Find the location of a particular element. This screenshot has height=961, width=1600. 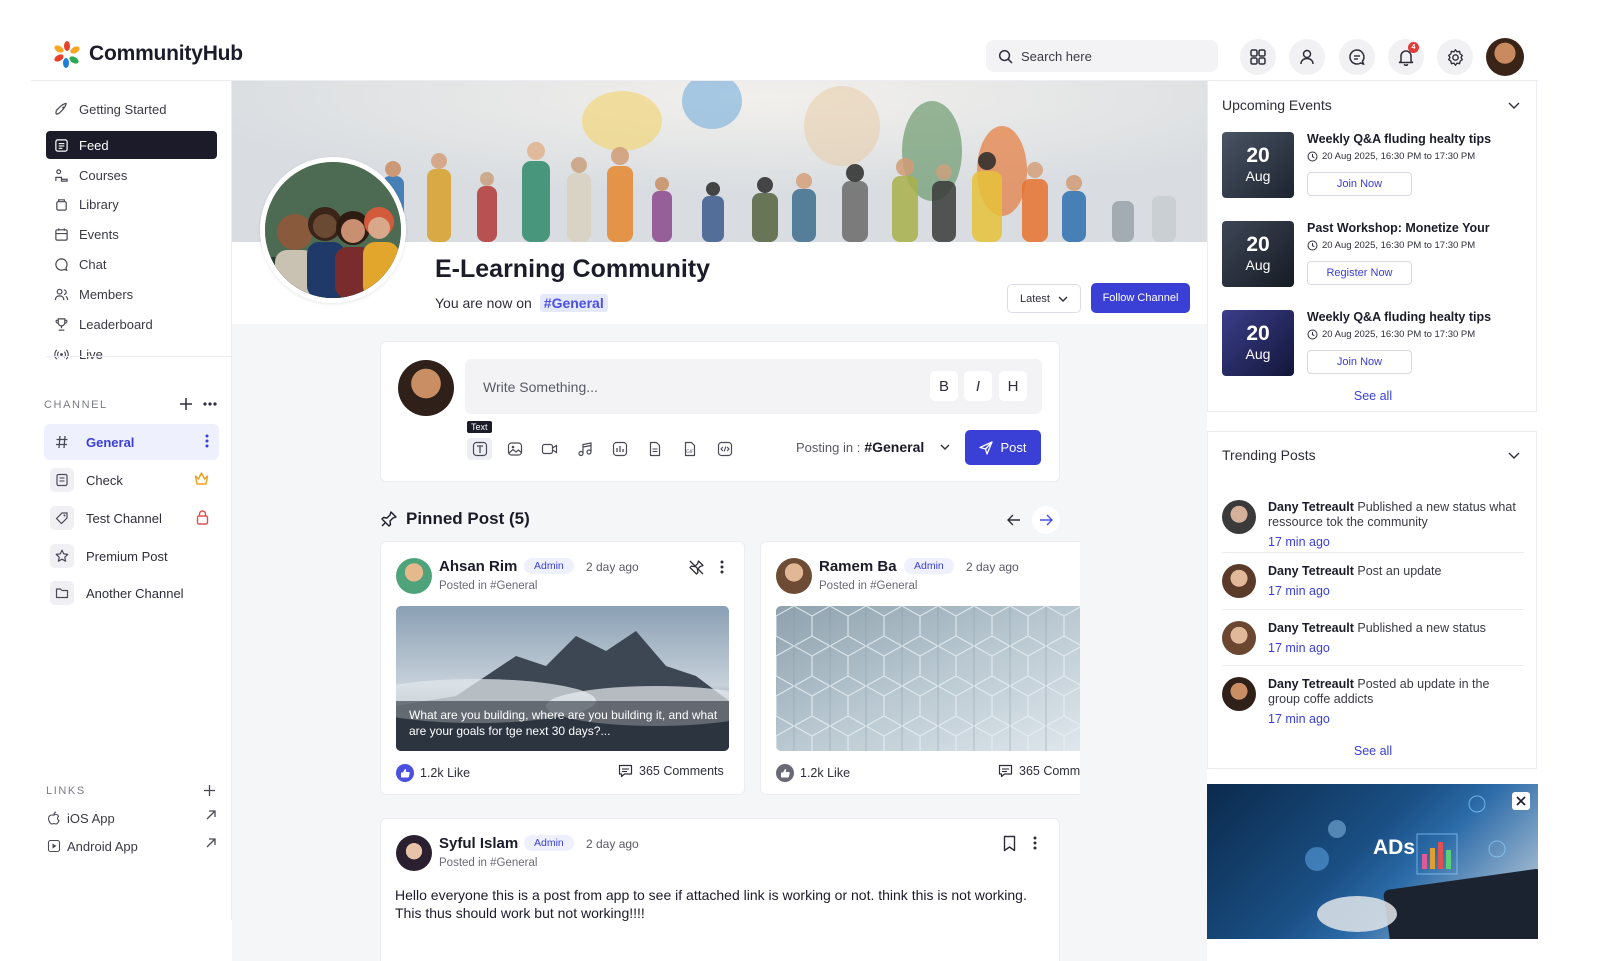

user-avatar is located at coordinates (1505, 57).